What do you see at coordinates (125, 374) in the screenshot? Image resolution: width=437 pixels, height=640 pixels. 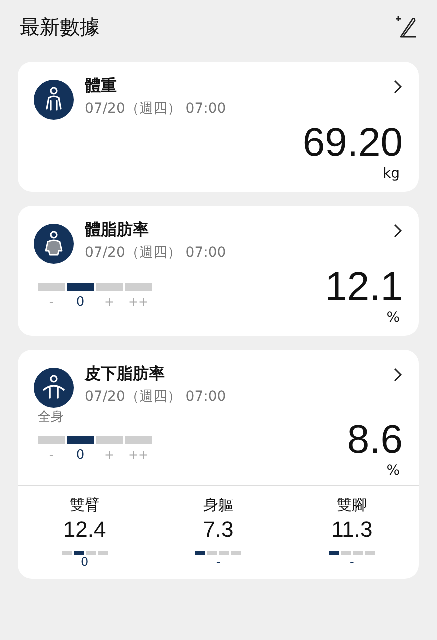 I see `card-title: 皮下脂肪率` at bounding box center [125, 374].